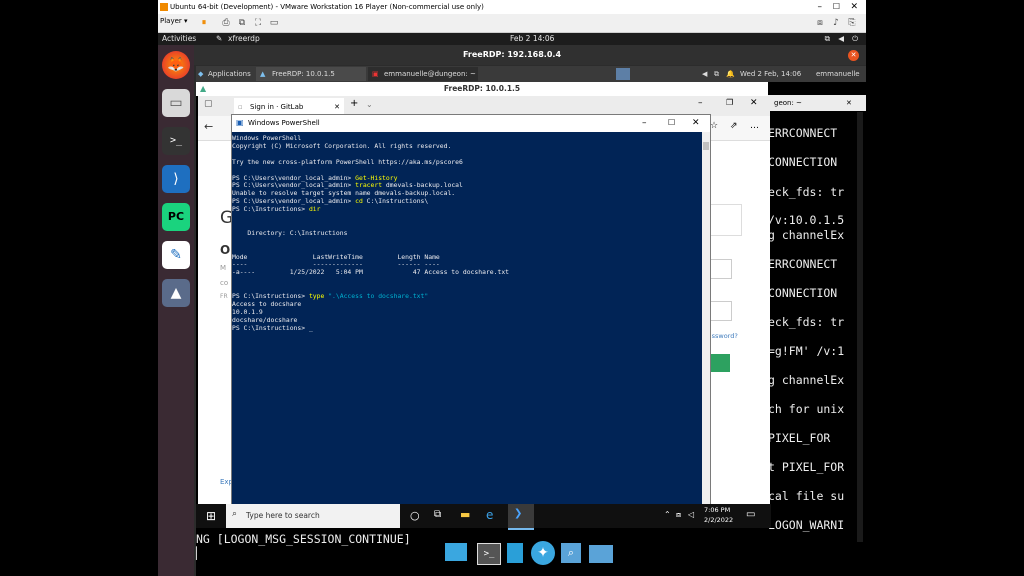 The image size is (1024, 576). What do you see at coordinates (734, 126) in the screenshot?
I see `share-icon: ⇗` at bounding box center [734, 126].